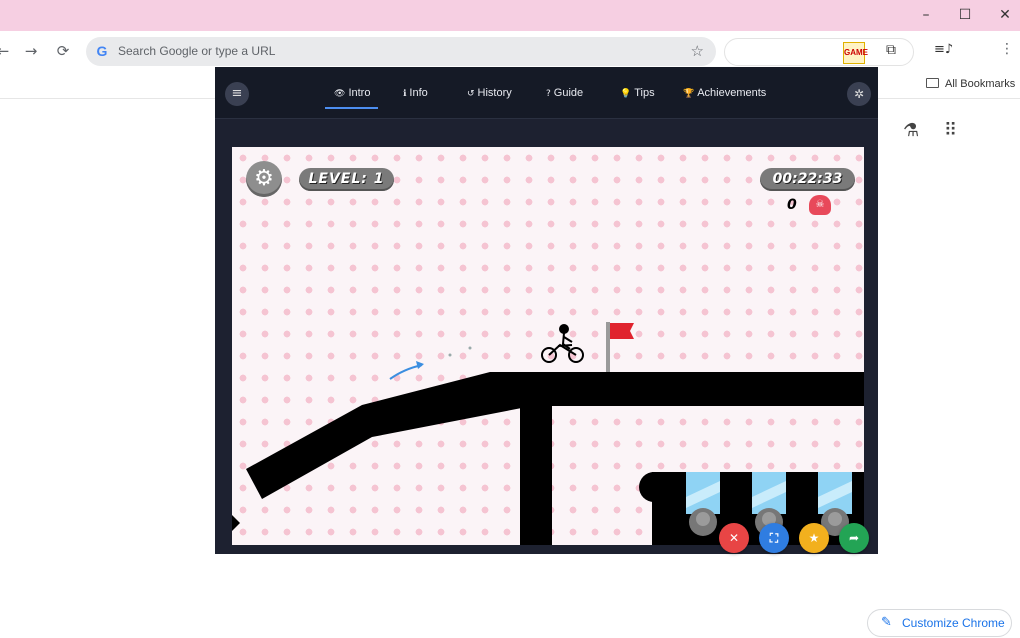 The width and height of the screenshot is (1020, 638). I want to click on edge-marker, so click(236, 523).